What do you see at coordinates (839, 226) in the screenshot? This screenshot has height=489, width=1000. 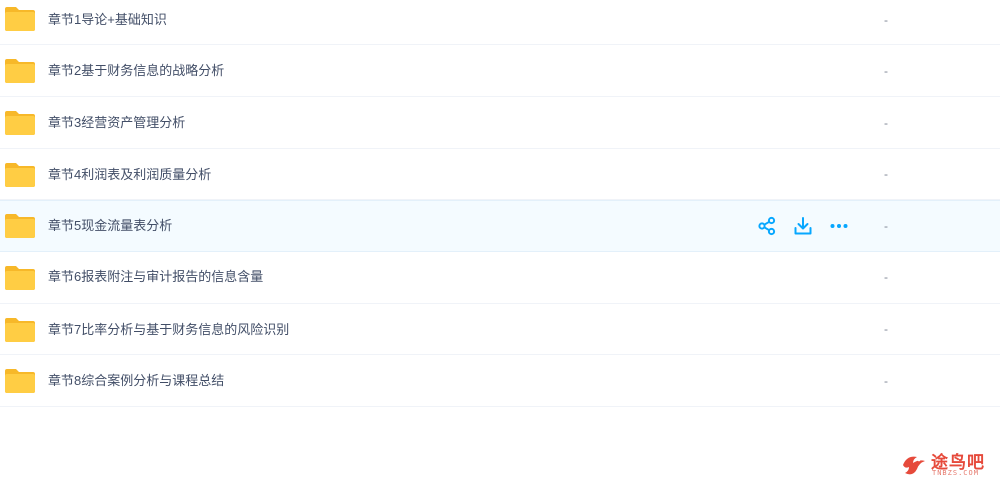 I see `more-icon` at bounding box center [839, 226].